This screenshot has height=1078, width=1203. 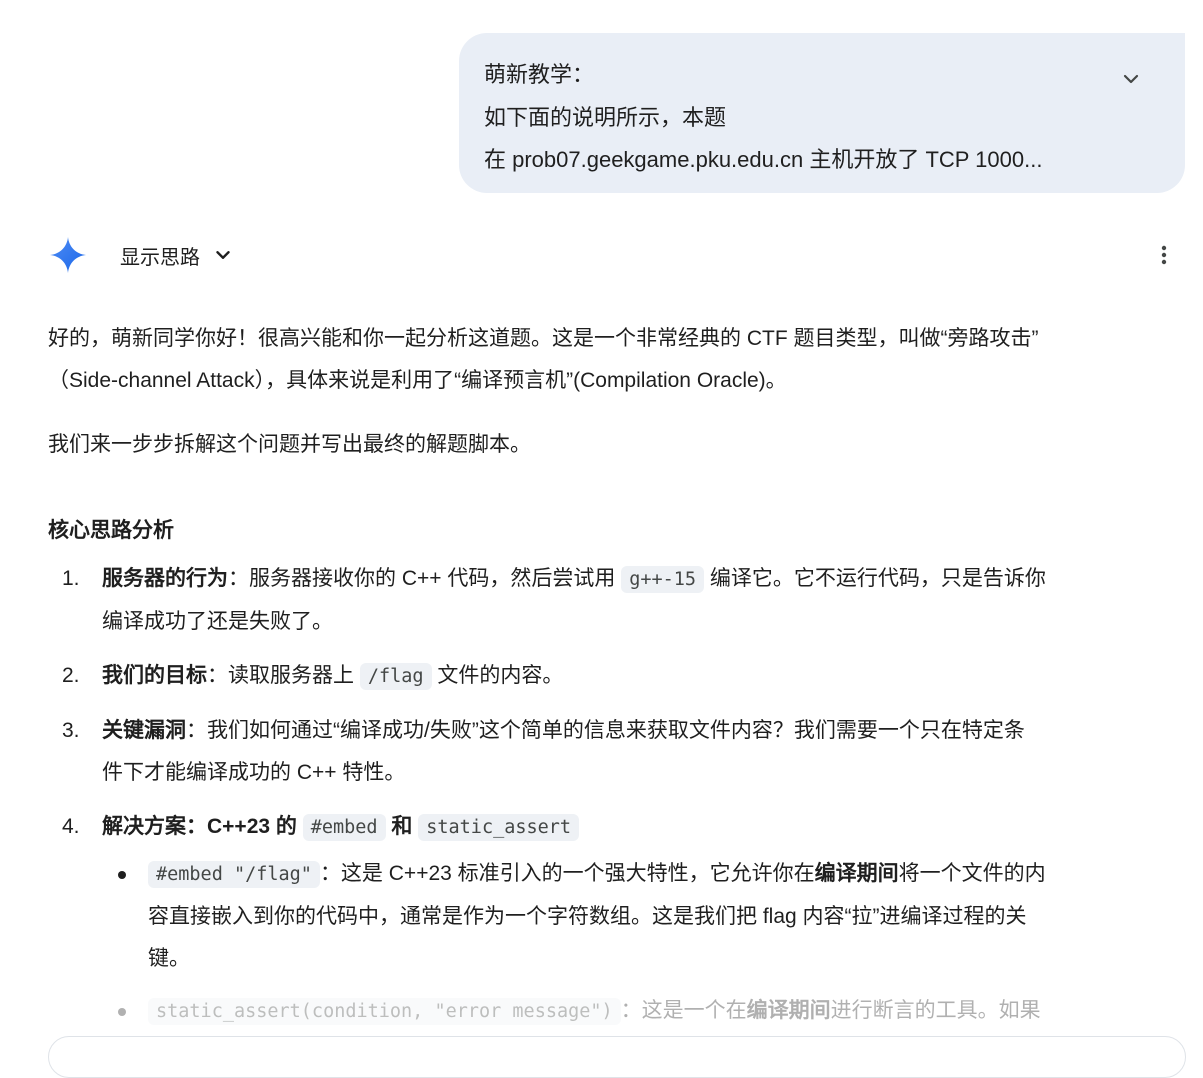 What do you see at coordinates (71, 826) in the screenshot?
I see `list-number: 4.` at bounding box center [71, 826].